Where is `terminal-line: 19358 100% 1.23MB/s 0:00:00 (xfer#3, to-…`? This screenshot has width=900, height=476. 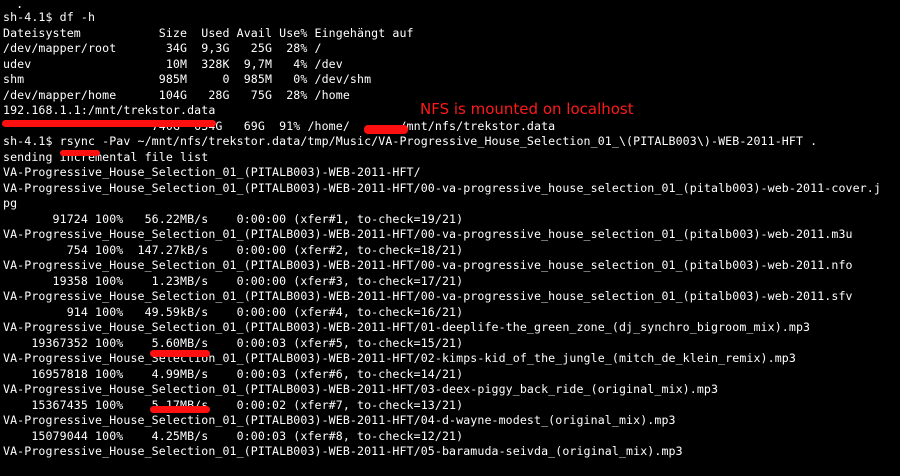 terminal-line: 19358 100% 1.23MB/s 0:00:00 (xfer#3, to-… is located at coordinates (233, 280).